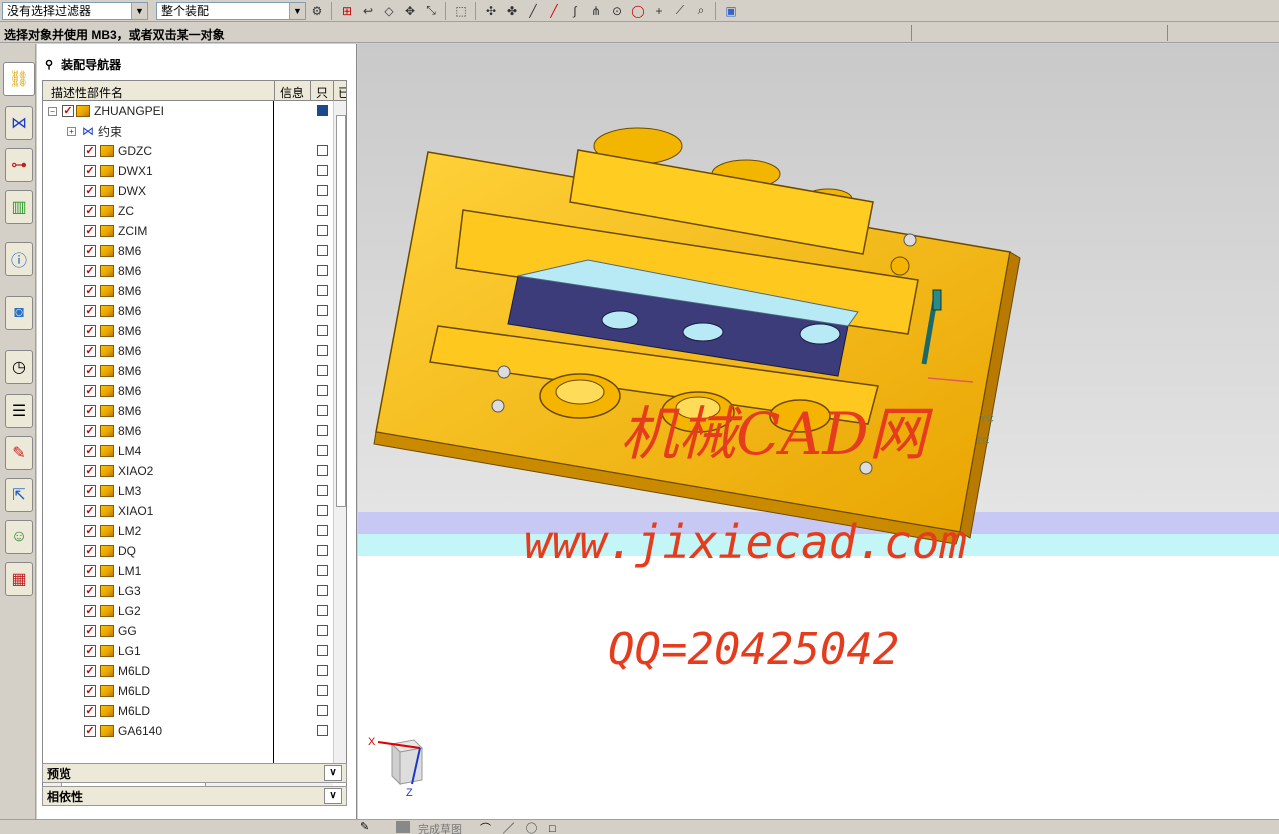 The height and width of the screenshot is (834, 1279). I want to click on save-icon, so click(322, 110).